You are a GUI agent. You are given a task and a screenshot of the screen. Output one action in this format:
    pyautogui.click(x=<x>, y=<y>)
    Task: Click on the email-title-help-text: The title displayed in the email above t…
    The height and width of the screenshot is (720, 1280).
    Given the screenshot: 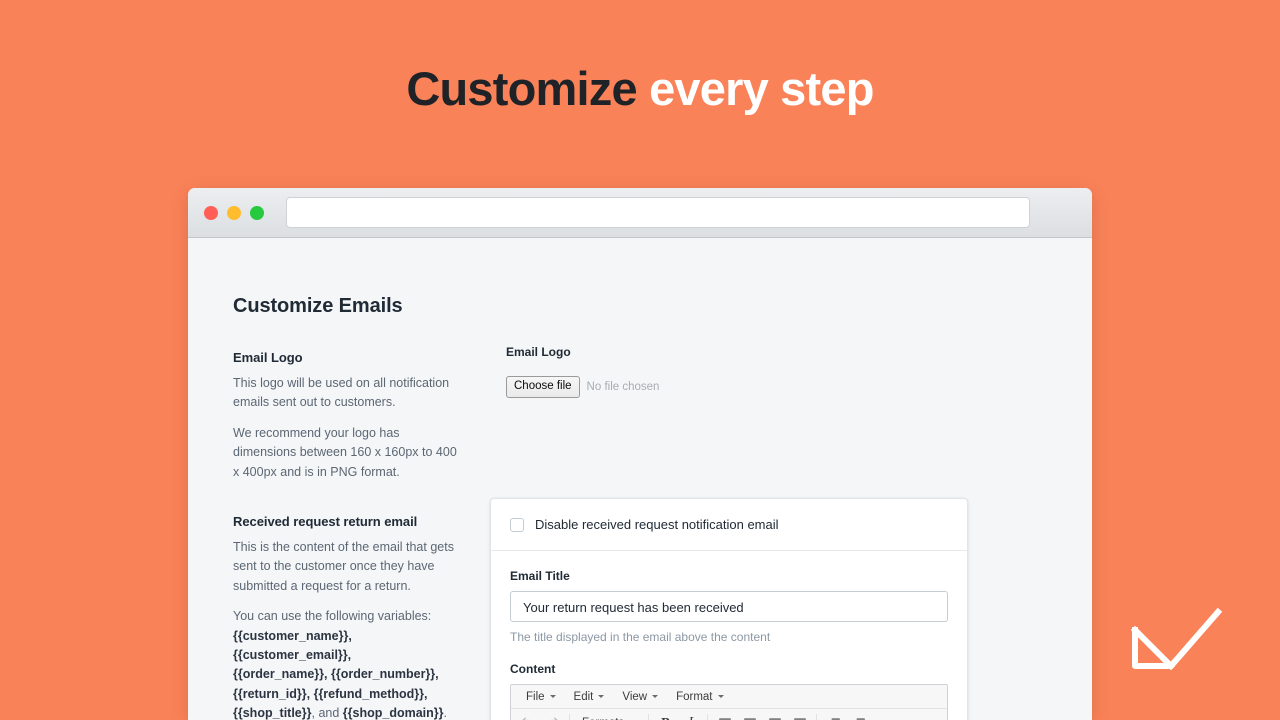 What is the action you would take?
    pyautogui.click(x=640, y=637)
    